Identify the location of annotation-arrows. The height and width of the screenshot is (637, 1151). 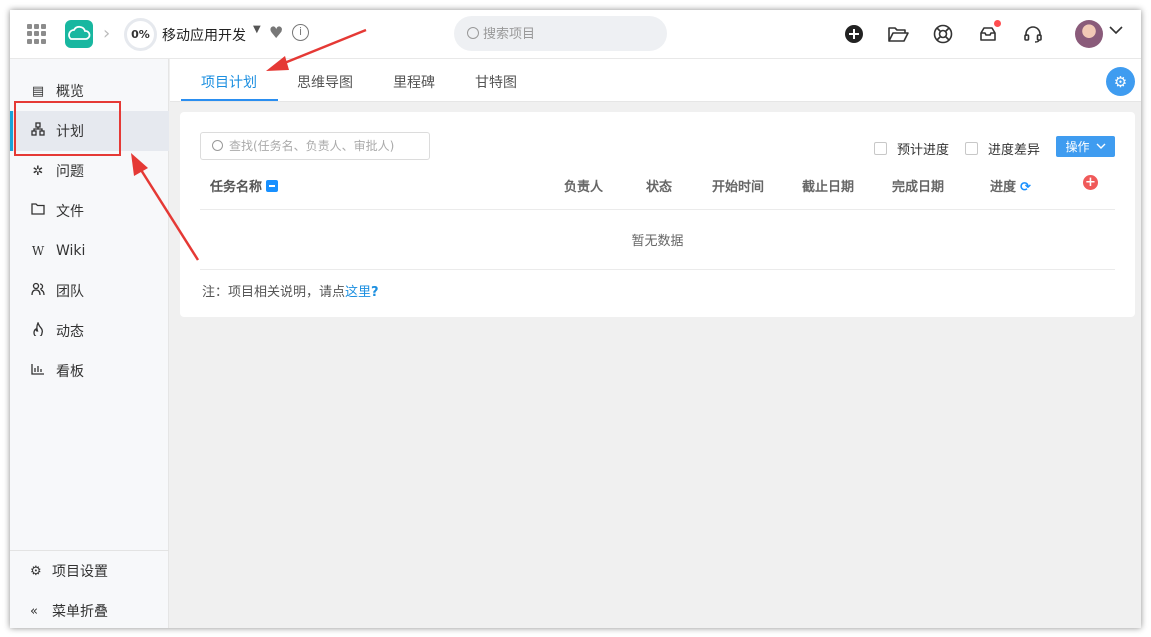
(249, 144).